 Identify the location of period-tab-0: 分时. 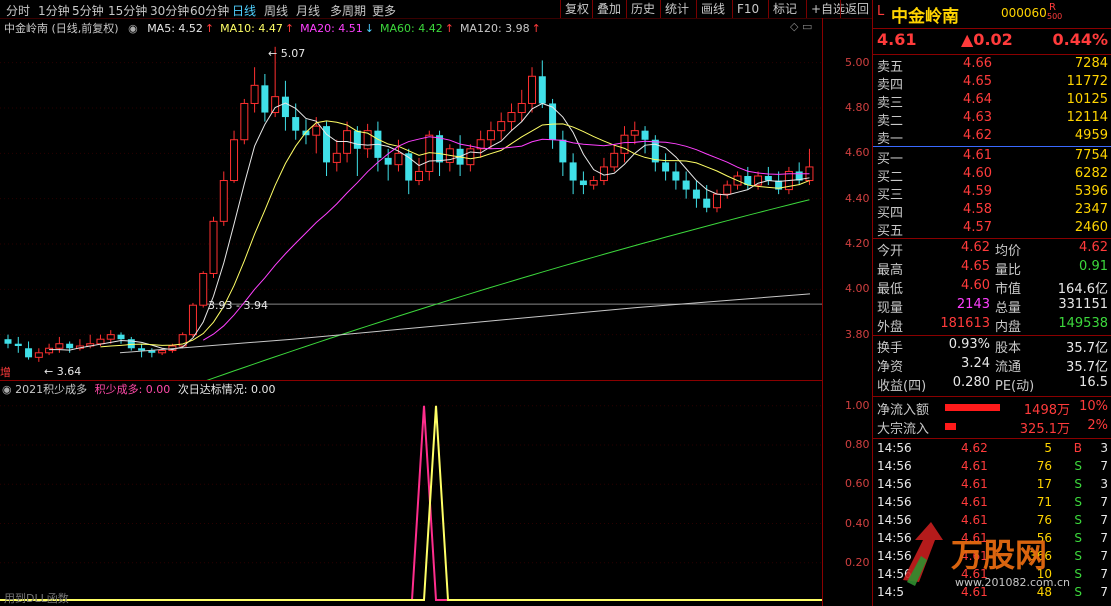
(18, 10).